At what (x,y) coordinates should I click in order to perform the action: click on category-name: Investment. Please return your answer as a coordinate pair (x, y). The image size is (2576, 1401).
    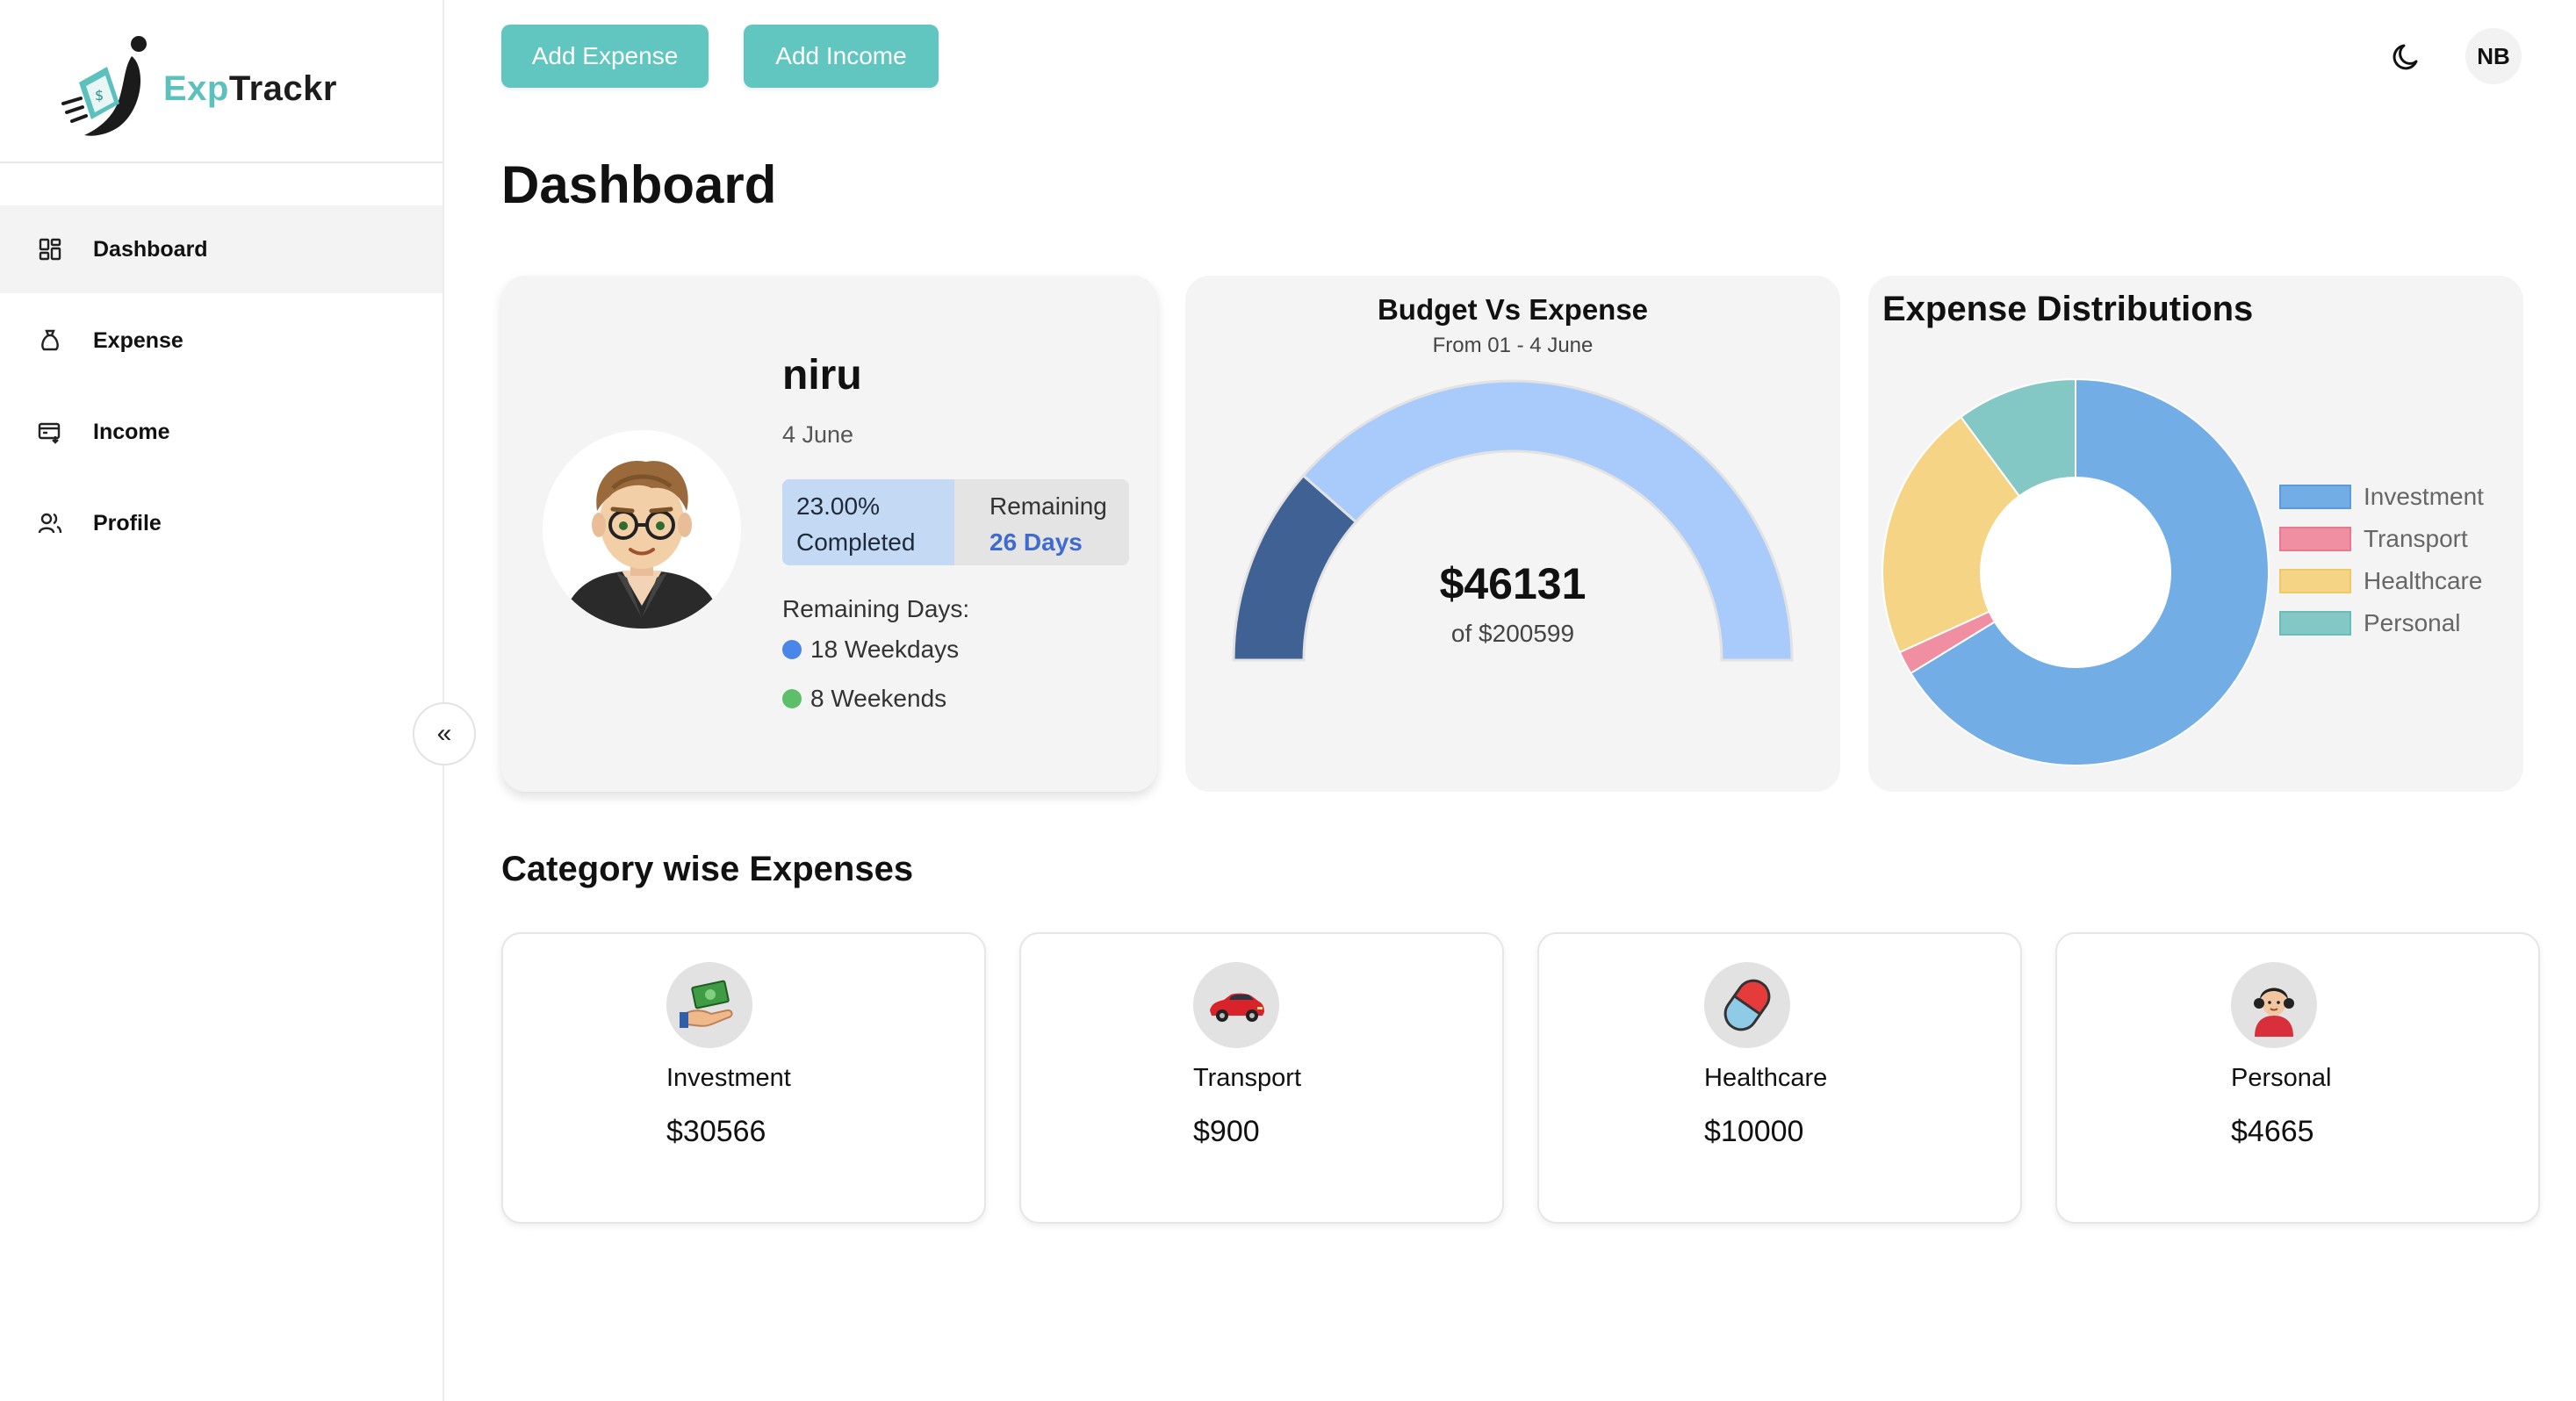
    Looking at the image, I should click on (728, 1078).